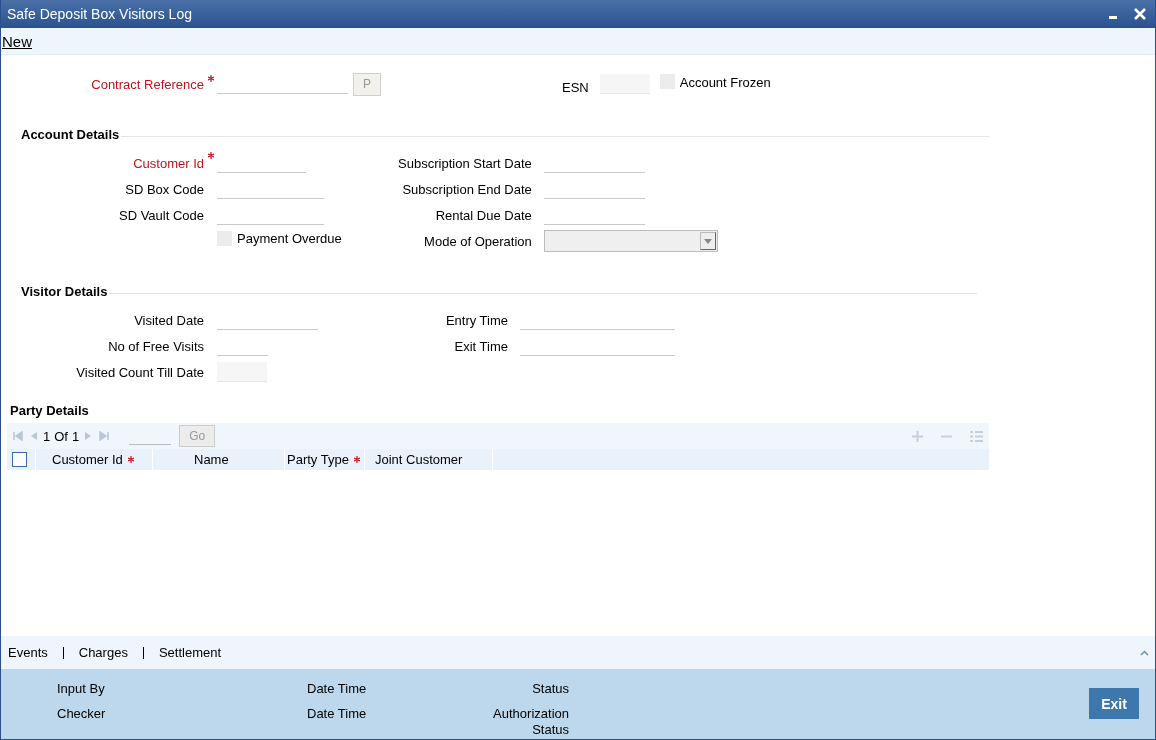 The height and width of the screenshot is (740, 1156). Describe the element at coordinates (1114, 703) in the screenshot. I see `exit-button: Exit` at that location.